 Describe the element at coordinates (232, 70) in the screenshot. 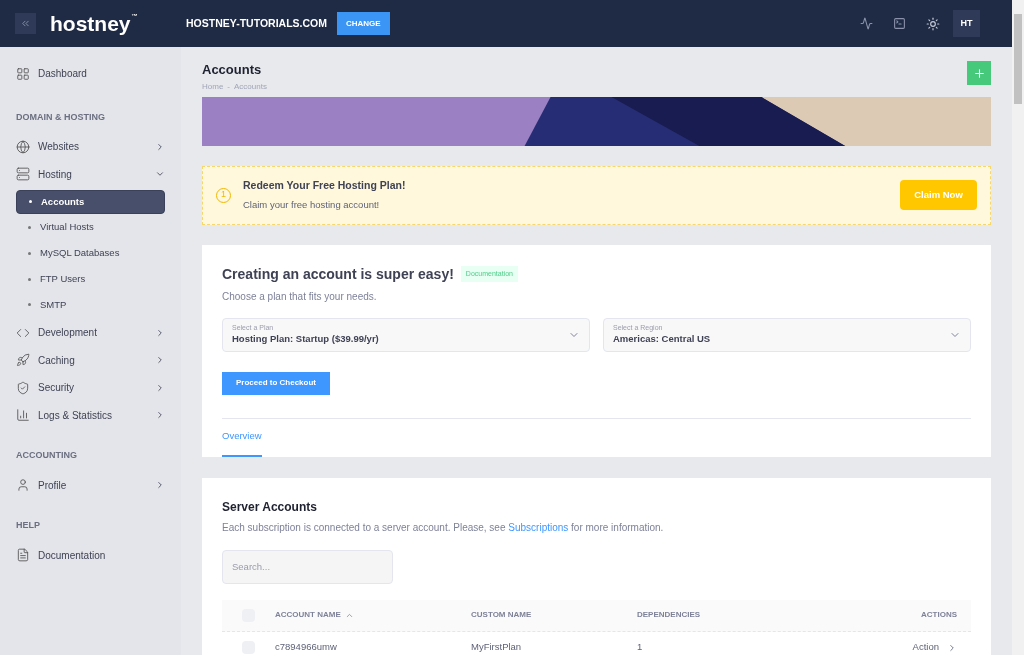

I see `page-title: Accounts` at that location.